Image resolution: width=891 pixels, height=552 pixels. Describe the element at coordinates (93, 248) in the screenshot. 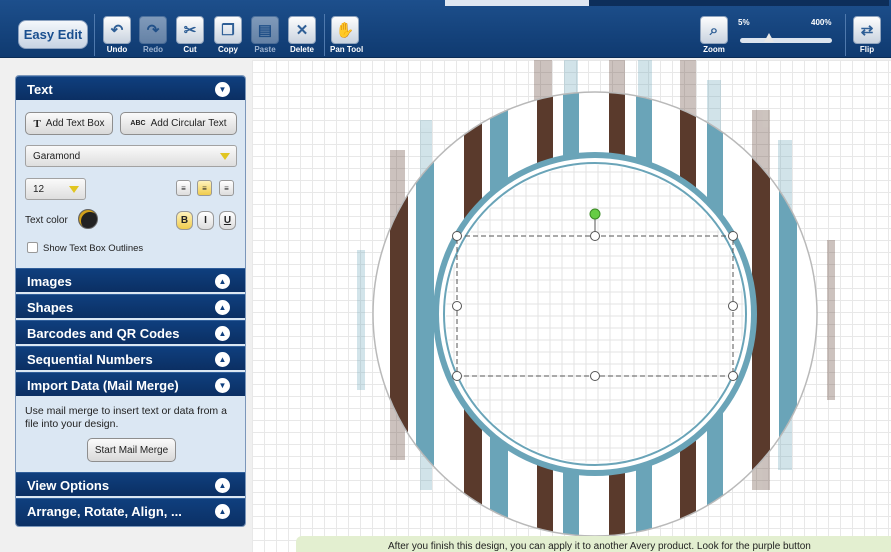

I see `show-outlines-label: Show Text Box Outlines` at that location.